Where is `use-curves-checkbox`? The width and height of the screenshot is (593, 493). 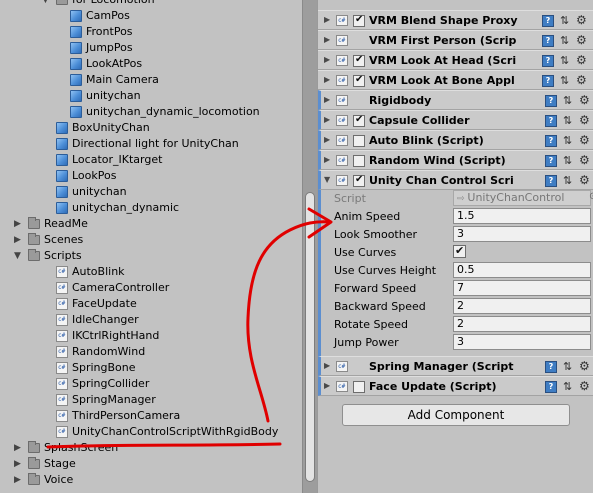
use-curves-checkbox is located at coordinates (459, 251).